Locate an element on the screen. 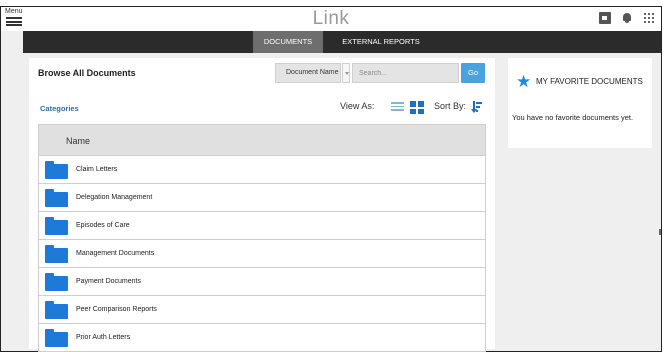 This screenshot has width=664, height=352. favorites-empty-message: You have no favorite documents yet. is located at coordinates (573, 117).